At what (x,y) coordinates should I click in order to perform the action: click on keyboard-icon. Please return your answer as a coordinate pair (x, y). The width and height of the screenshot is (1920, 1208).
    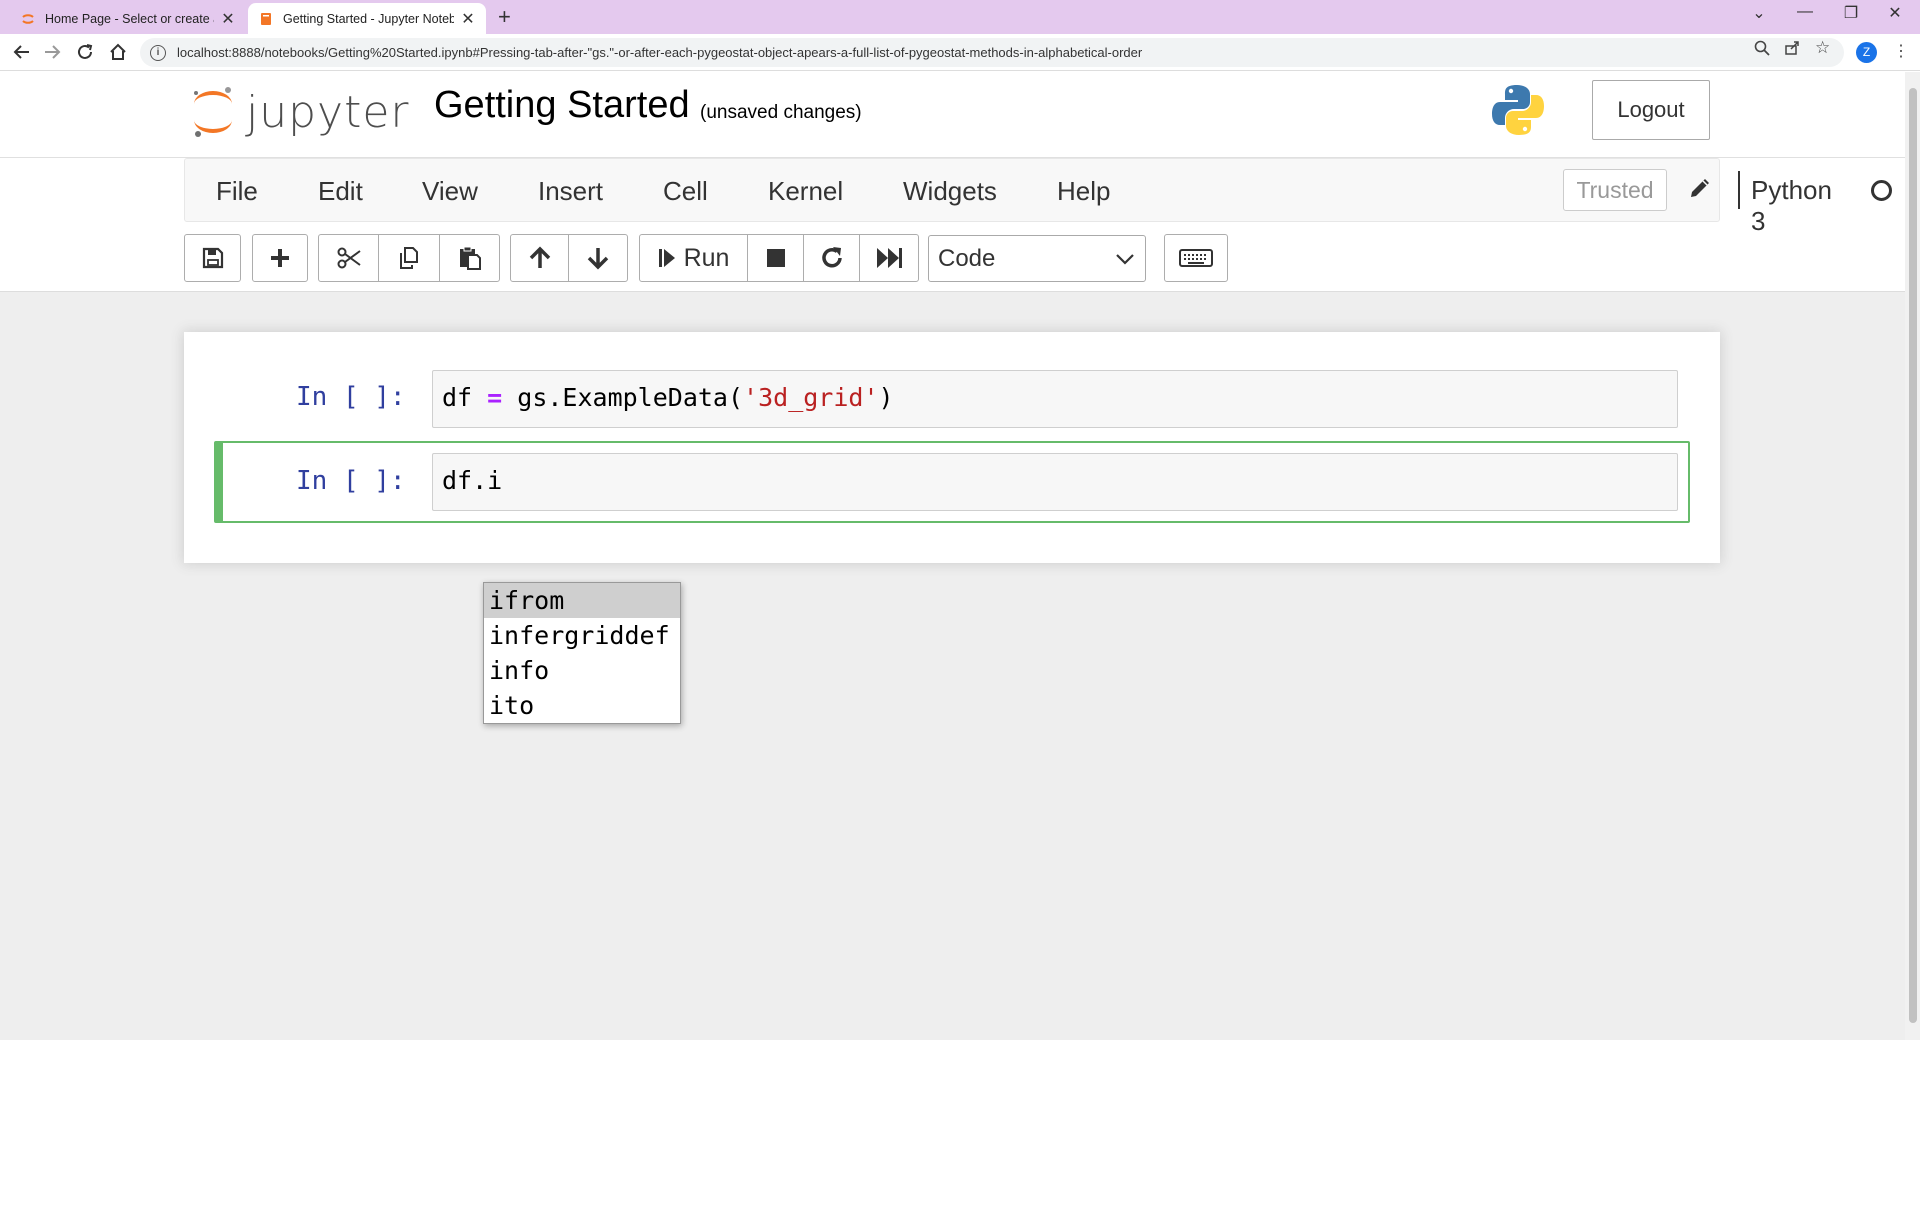
    Looking at the image, I should click on (1196, 258).